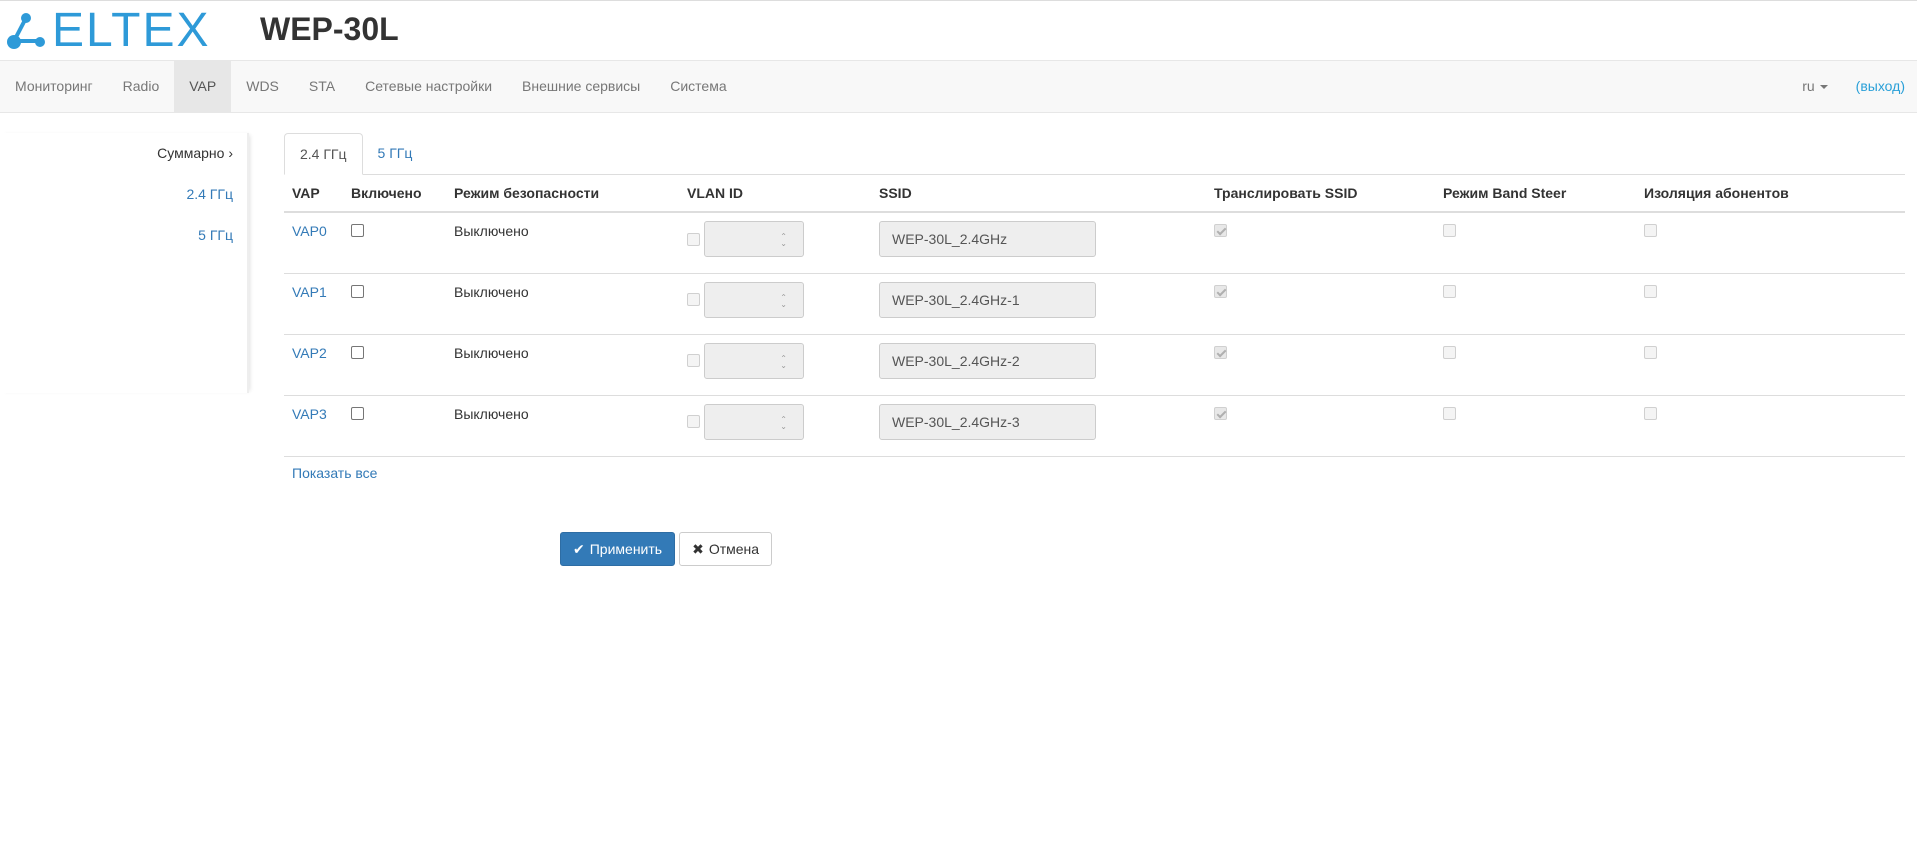 This screenshot has height=845, width=1917. I want to click on language-dropdown: ru, so click(1815, 86).